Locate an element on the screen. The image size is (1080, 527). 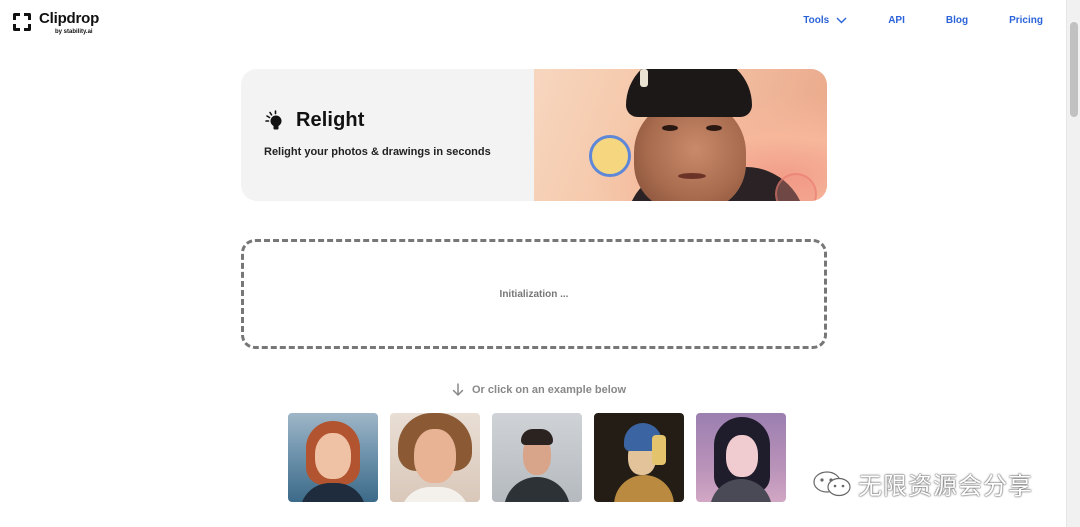
logo-name: Clipdrop is located at coordinates (69, 18).